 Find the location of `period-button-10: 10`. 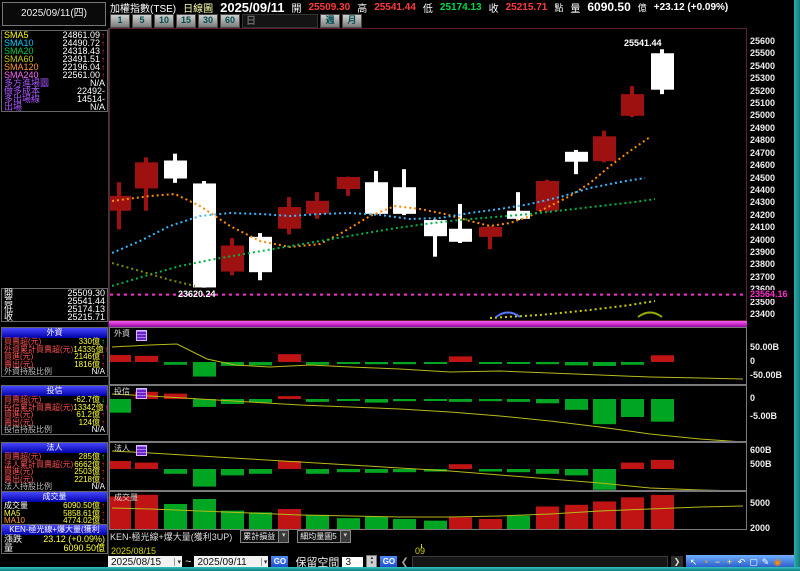

period-button-10: 10 is located at coordinates (164, 21).